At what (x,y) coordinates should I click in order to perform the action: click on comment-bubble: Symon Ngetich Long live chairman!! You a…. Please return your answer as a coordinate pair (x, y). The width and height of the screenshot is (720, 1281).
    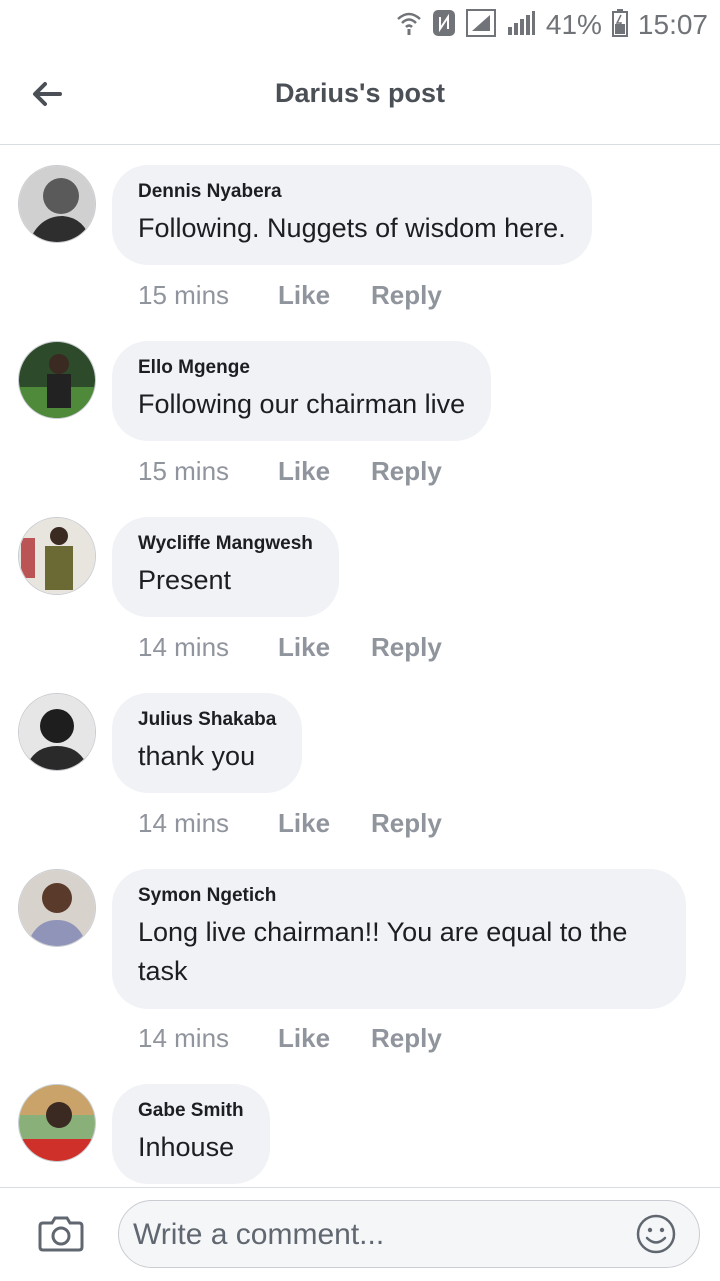
    Looking at the image, I should click on (399, 939).